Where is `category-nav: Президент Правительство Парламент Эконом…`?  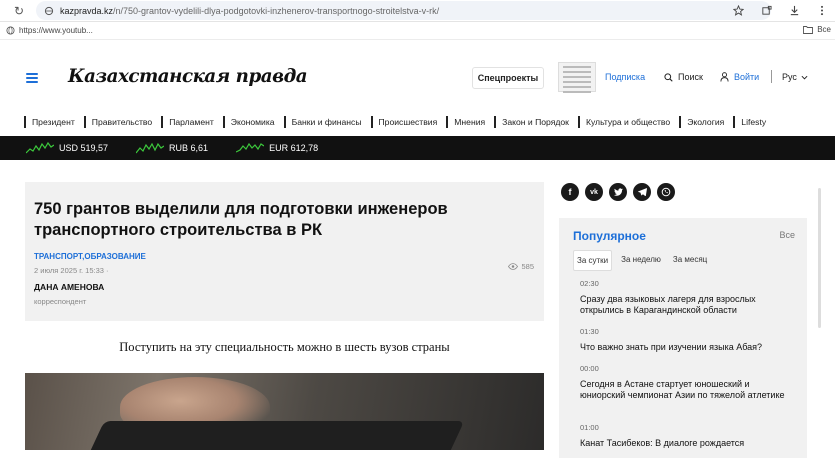 category-nav: Президент Правительство Парламент Эконом… is located at coordinates (417, 122).